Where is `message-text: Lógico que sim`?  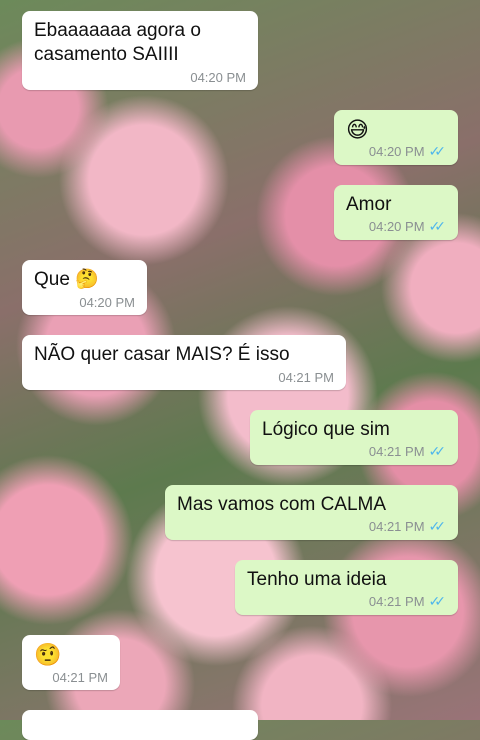
message-text: Lógico que sim is located at coordinates (326, 429).